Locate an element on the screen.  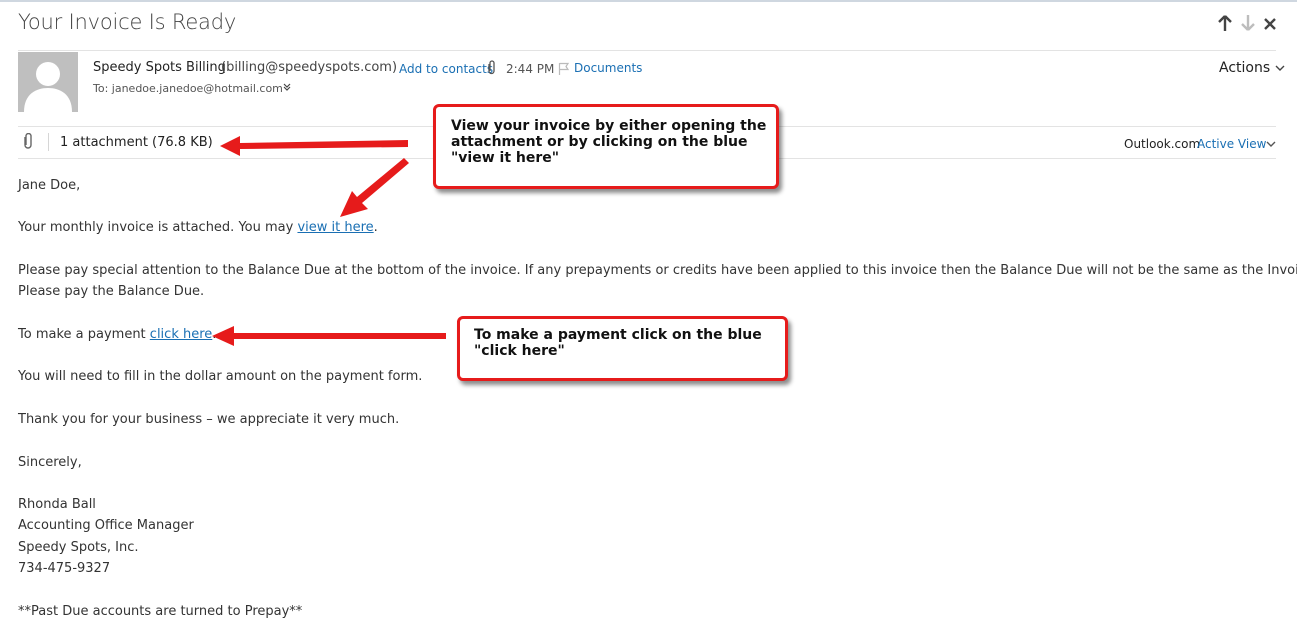
attachment-arrow is located at coordinates (314, 146).